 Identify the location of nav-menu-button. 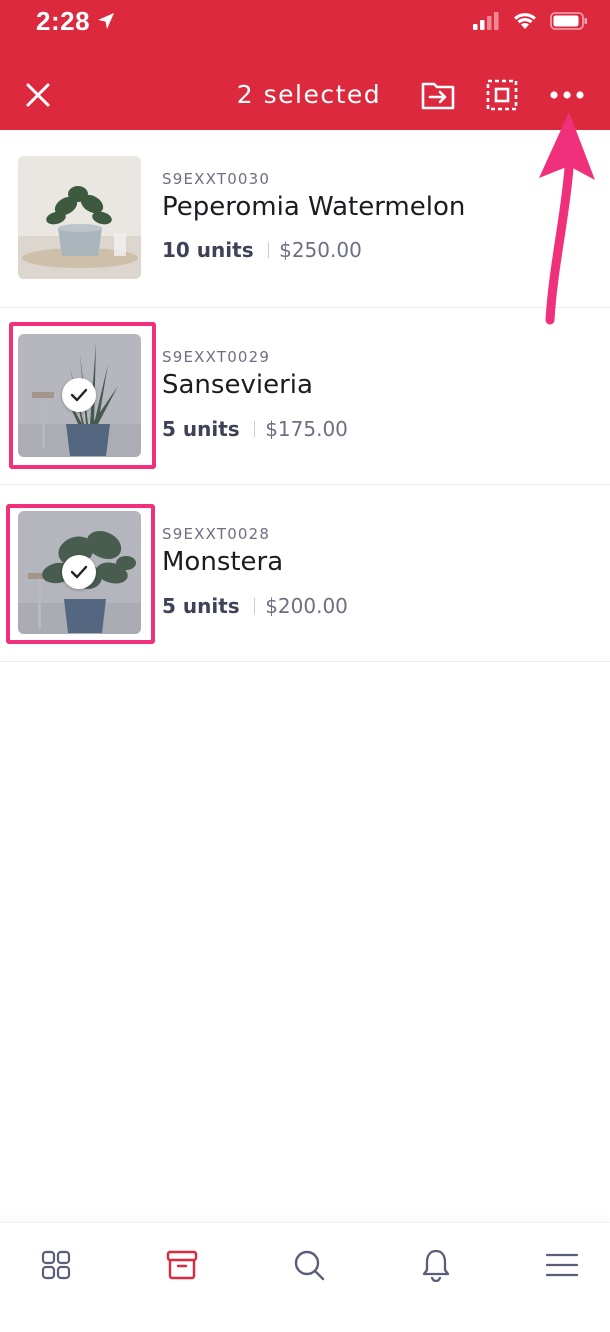
(562, 1265).